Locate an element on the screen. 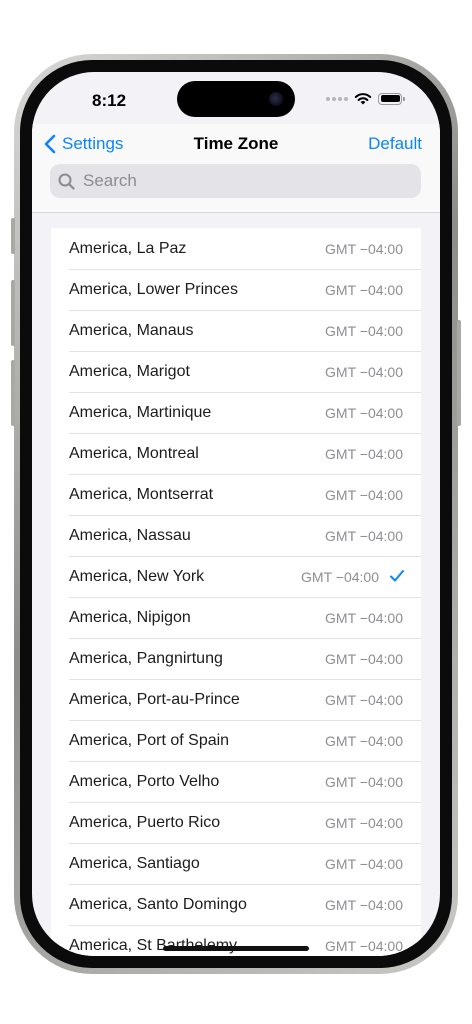 The width and height of the screenshot is (472, 1024). timezone-city: America, Pangnirtung is located at coordinates (146, 658).